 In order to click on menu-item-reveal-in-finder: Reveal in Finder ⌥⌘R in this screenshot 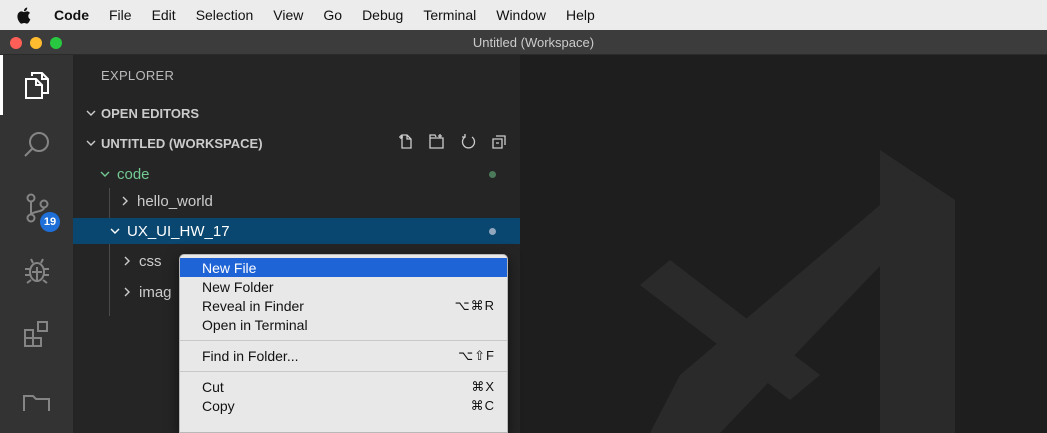, I will do `click(343, 305)`.